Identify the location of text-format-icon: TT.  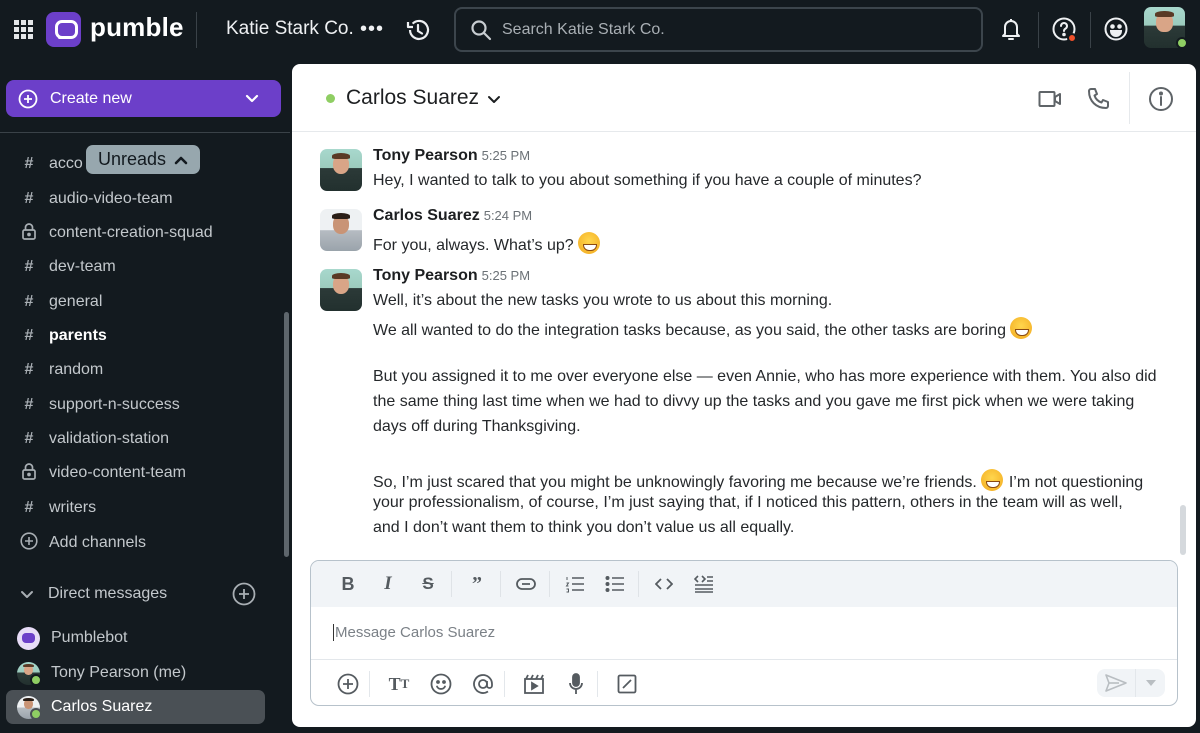
(399, 684).